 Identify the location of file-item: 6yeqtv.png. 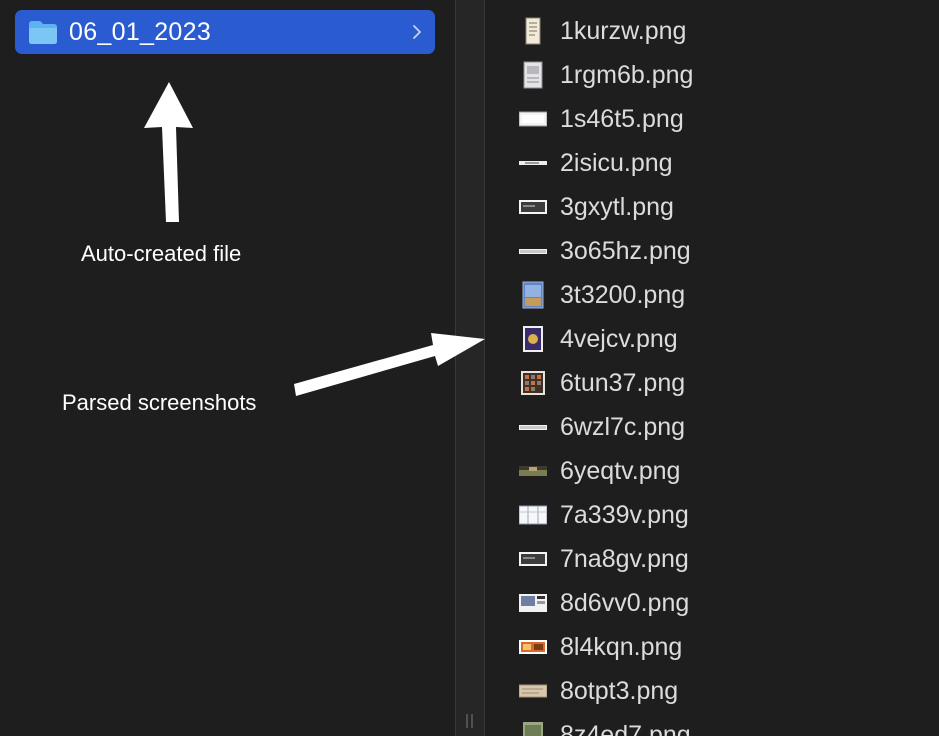
(712, 471).